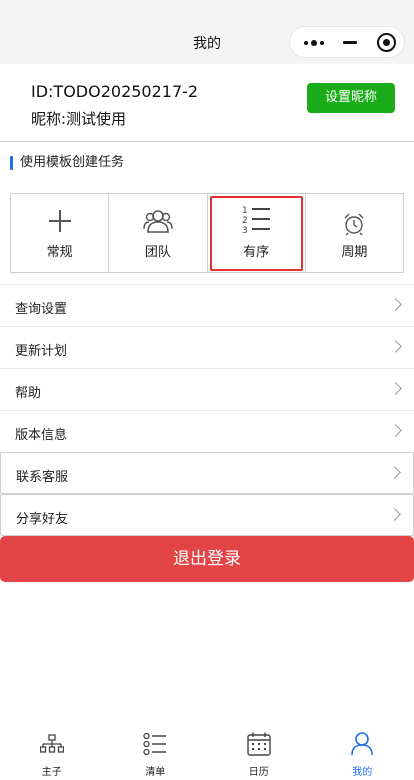 Image resolution: width=414 pixels, height=780 pixels. I want to click on menu-item-label: 帮助, so click(28, 393).